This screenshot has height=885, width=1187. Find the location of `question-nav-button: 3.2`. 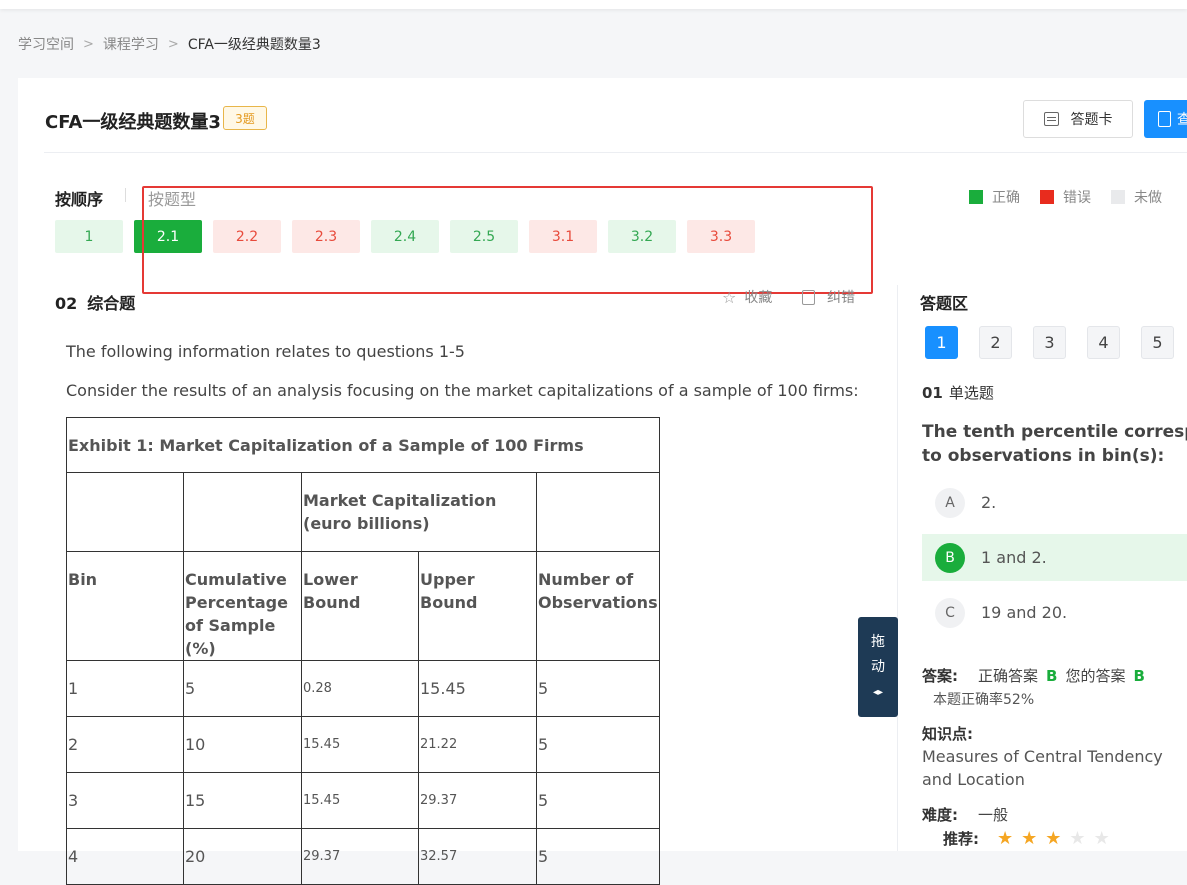

question-nav-button: 3.2 is located at coordinates (642, 236).